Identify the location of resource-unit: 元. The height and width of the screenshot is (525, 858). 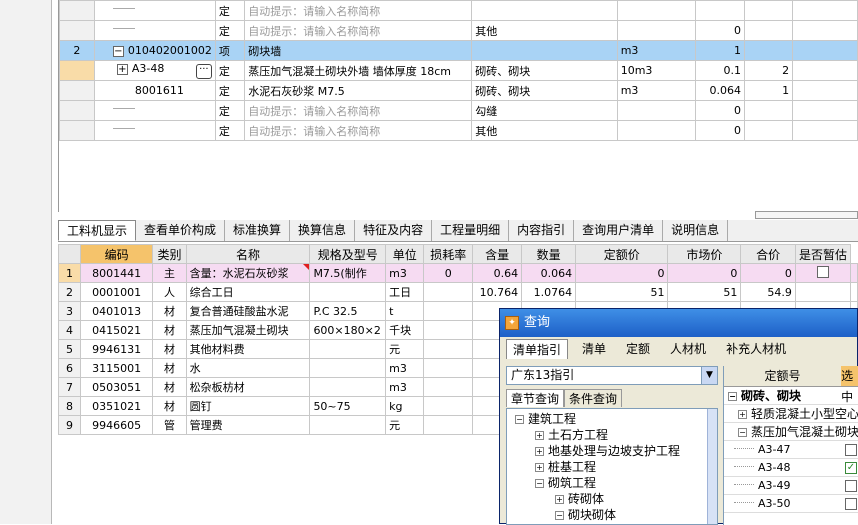
(405, 425).